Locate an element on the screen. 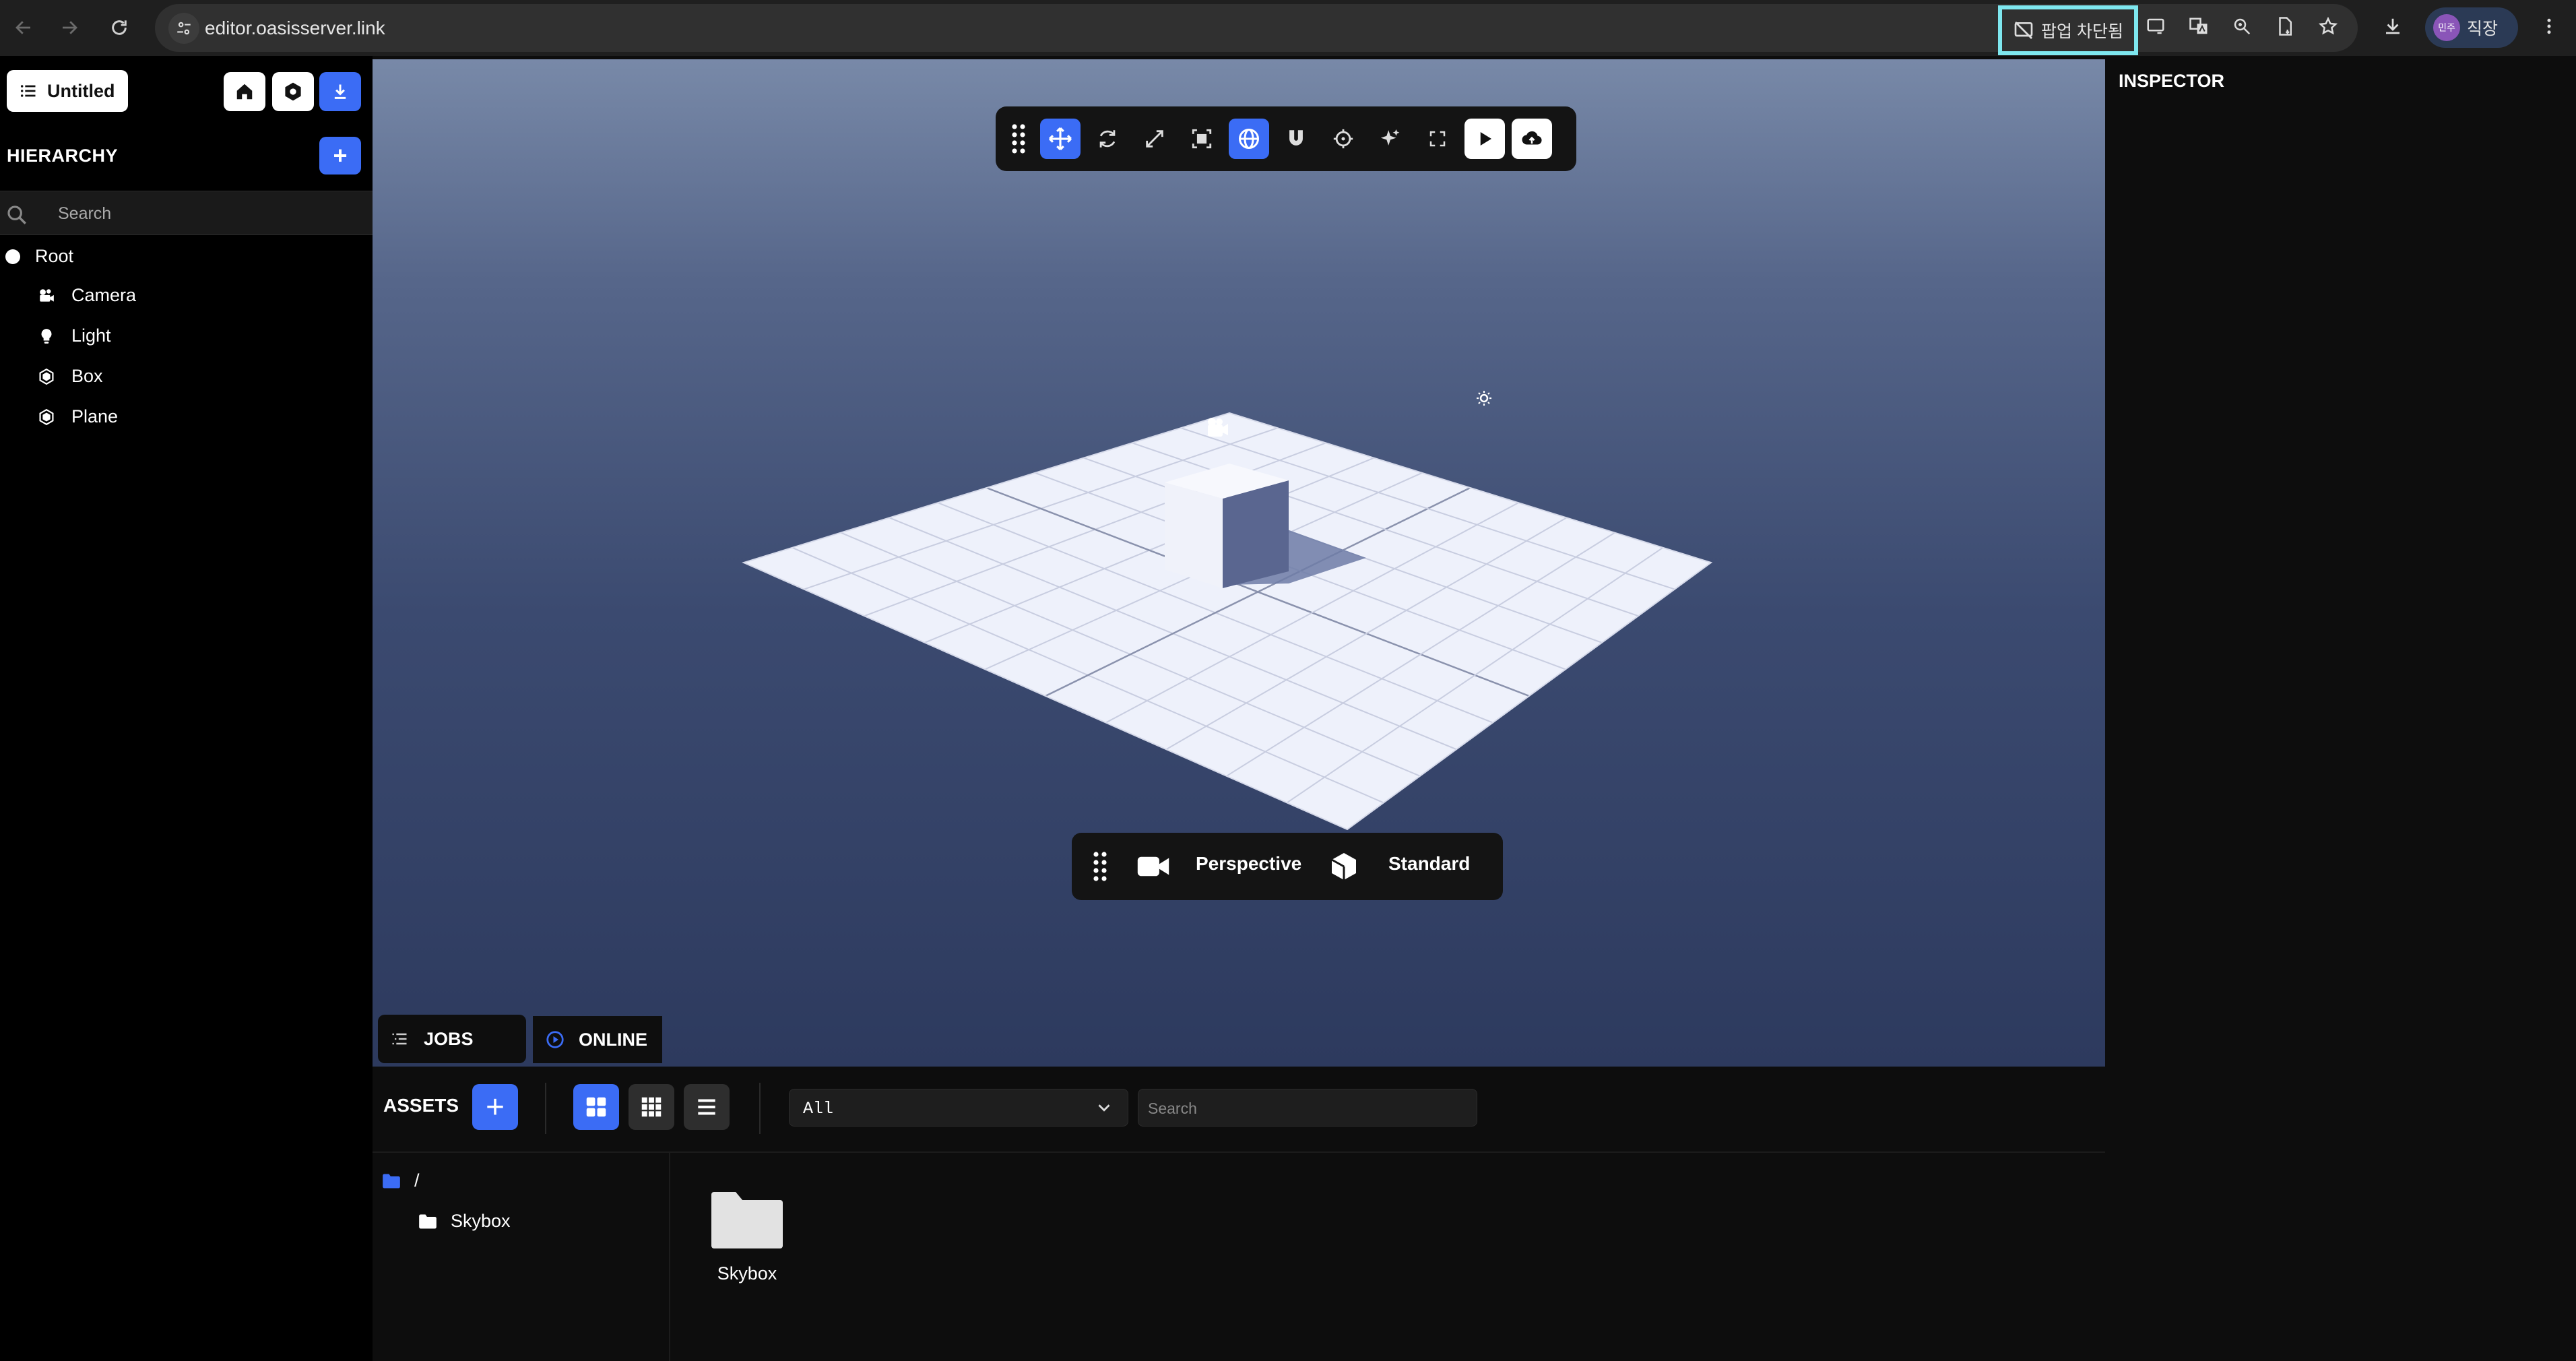 The image size is (2576, 1361). download-icon is located at coordinates (2393, 26).